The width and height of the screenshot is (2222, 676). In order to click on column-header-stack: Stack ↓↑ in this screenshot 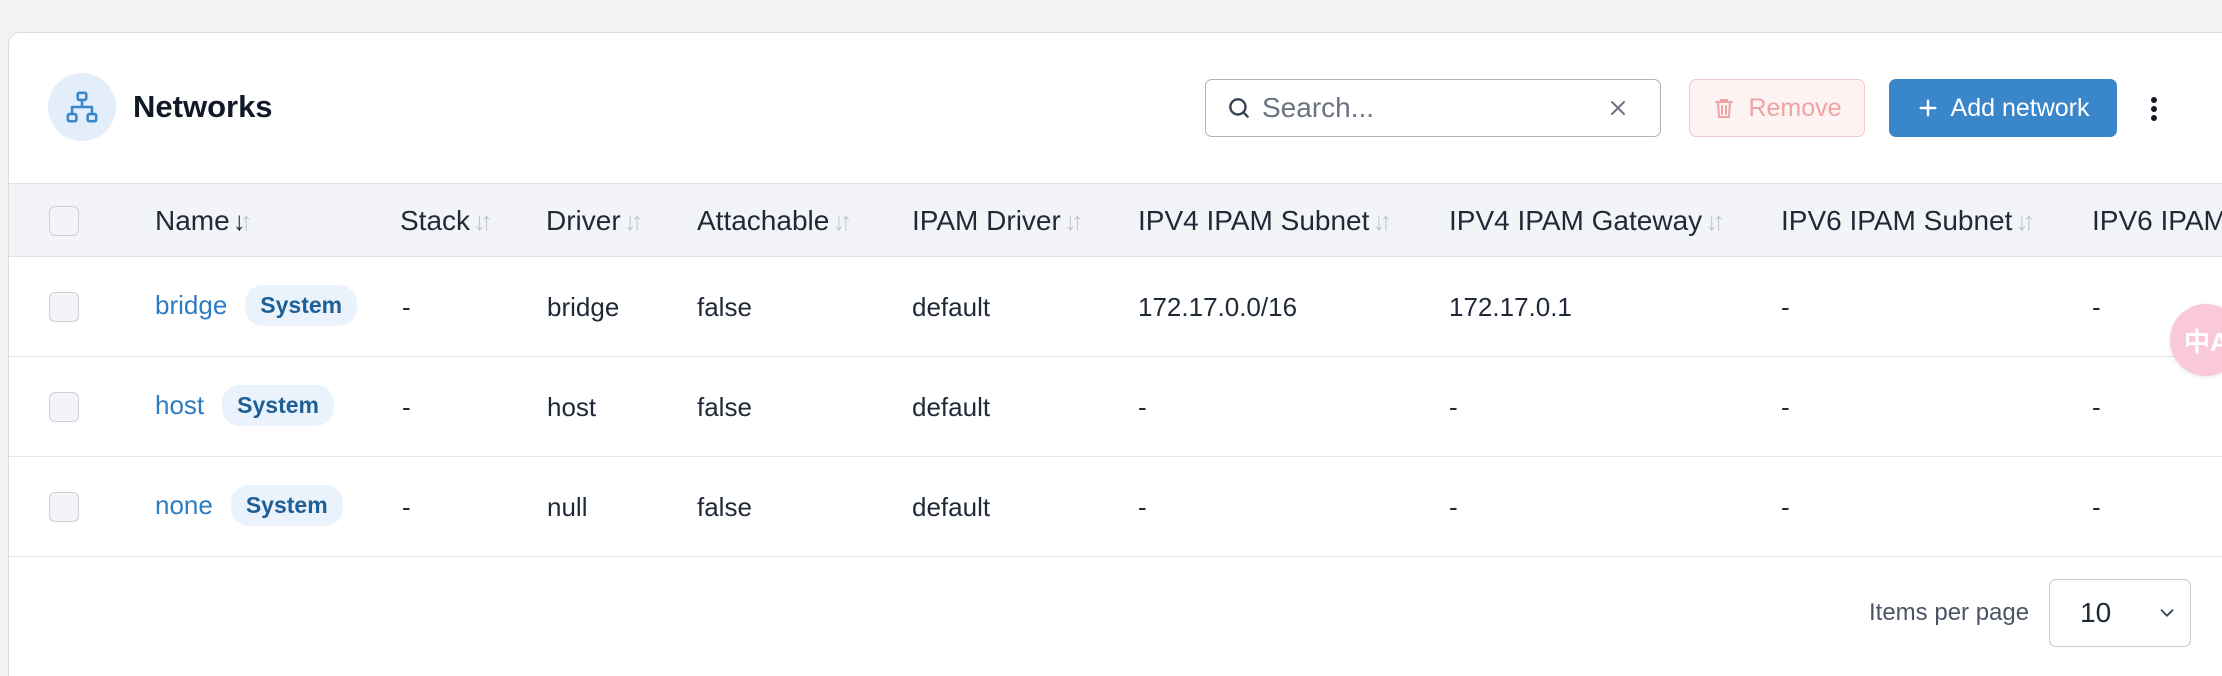, I will do `click(446, 221)`.